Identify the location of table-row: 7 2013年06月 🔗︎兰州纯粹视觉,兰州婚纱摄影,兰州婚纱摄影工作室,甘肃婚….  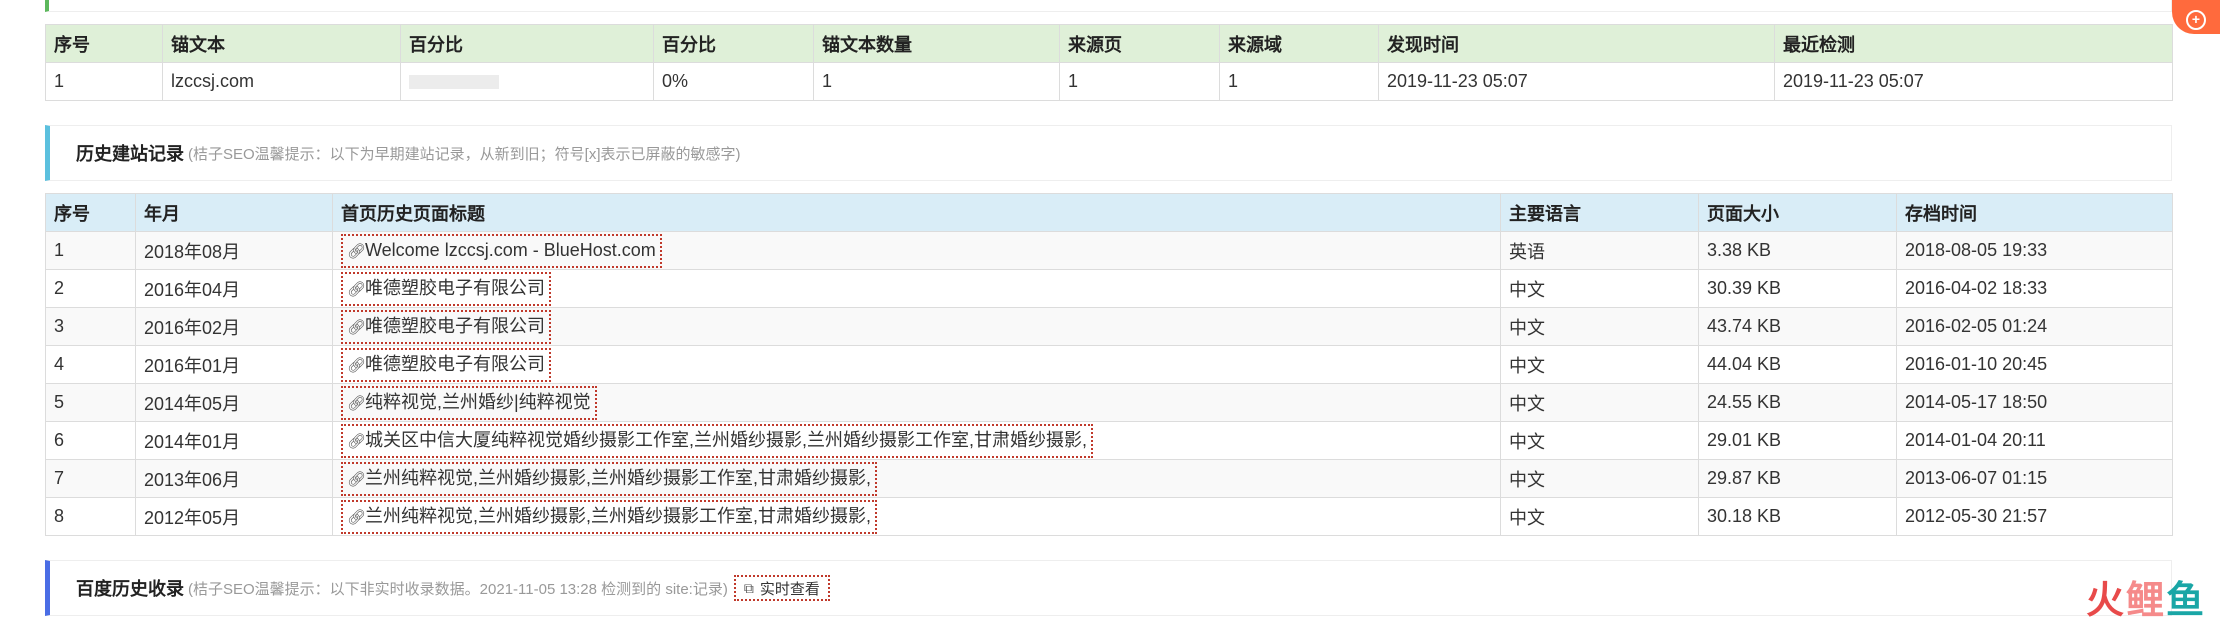
(1109, 478).